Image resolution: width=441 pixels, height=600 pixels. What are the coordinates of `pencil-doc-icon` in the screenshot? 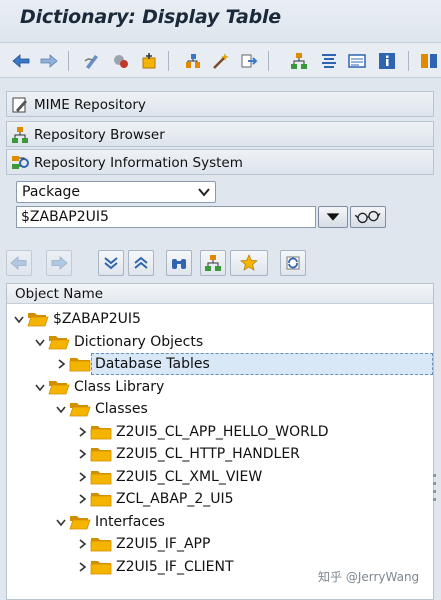 It's located at (19, 105).